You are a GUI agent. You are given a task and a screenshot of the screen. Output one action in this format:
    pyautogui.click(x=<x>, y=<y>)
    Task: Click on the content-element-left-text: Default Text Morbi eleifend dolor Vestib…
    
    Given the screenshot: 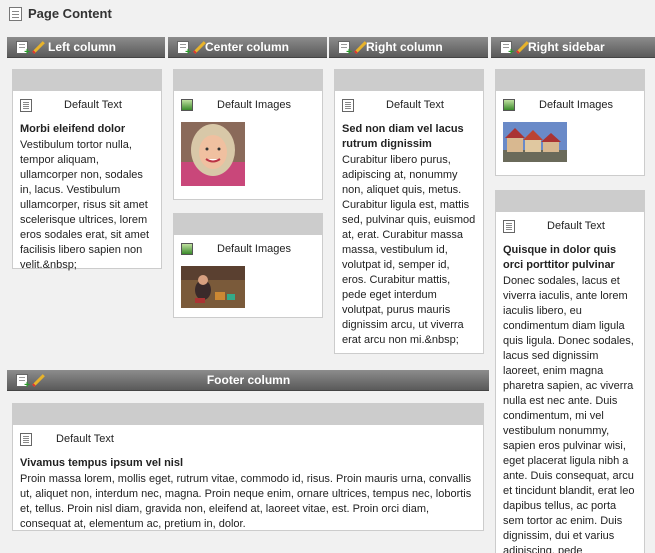 What is the action you would take?
    pyautogui.click(x=87, y=170)
    